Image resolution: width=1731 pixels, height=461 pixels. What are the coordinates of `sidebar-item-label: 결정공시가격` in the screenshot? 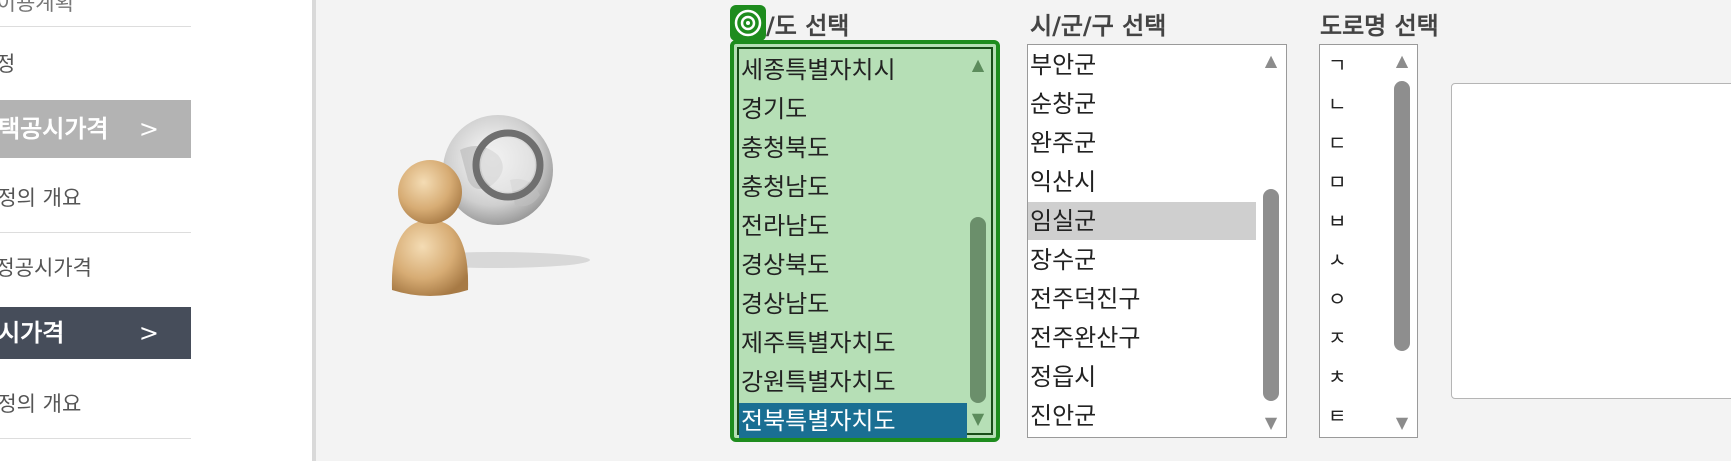 It's located at (46, 268).